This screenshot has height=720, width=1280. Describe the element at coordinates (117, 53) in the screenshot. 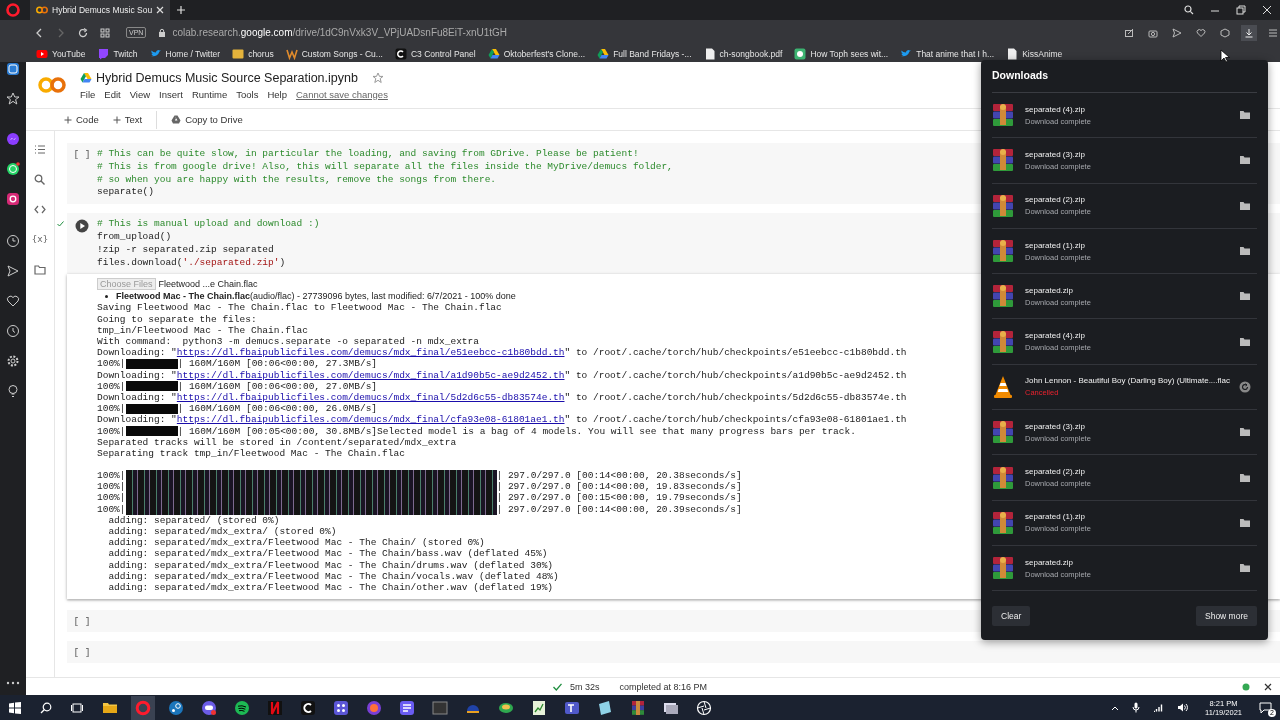

I see `bookmark: Twitch` at that location.